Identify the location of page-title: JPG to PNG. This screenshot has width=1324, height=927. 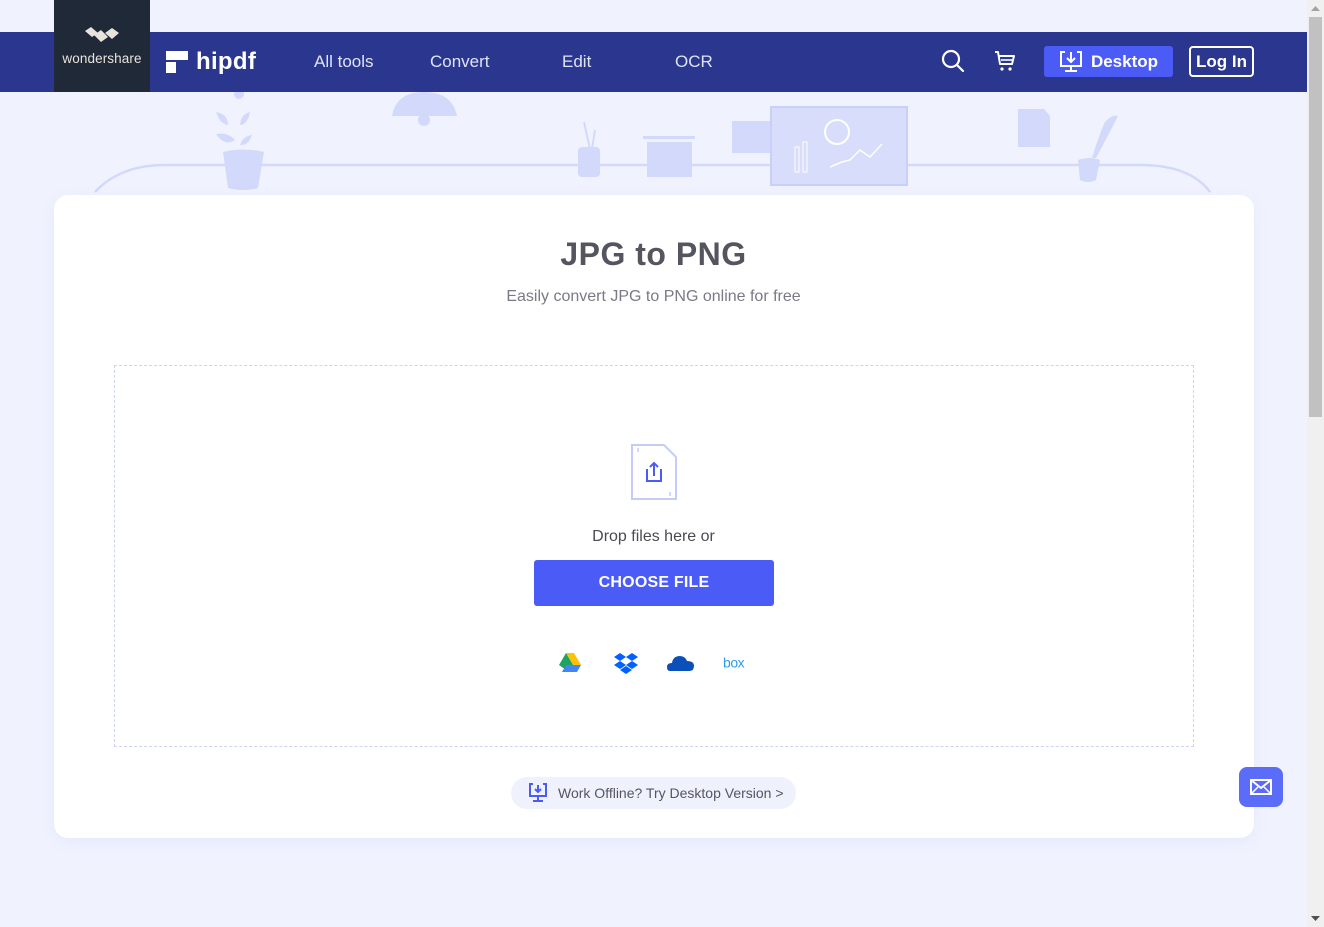
(653, 254).